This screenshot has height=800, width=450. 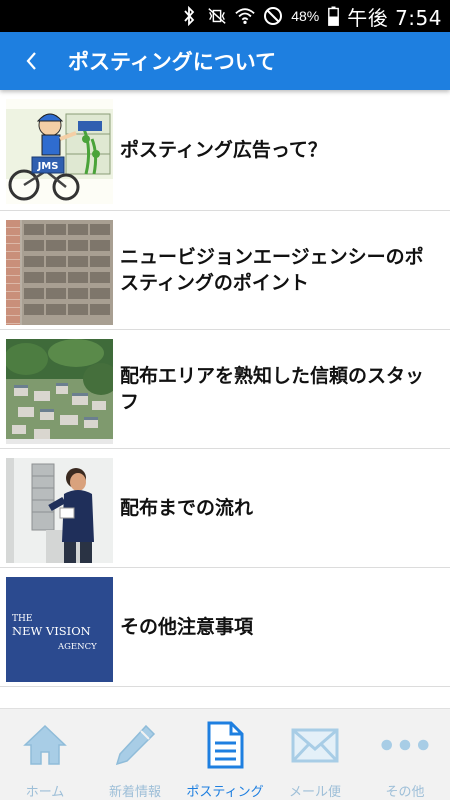 What do you see at coordinates (187, 627) in the screenshot?
I see `list-item-label: その他注意事項` at bounding box center [187, 627].